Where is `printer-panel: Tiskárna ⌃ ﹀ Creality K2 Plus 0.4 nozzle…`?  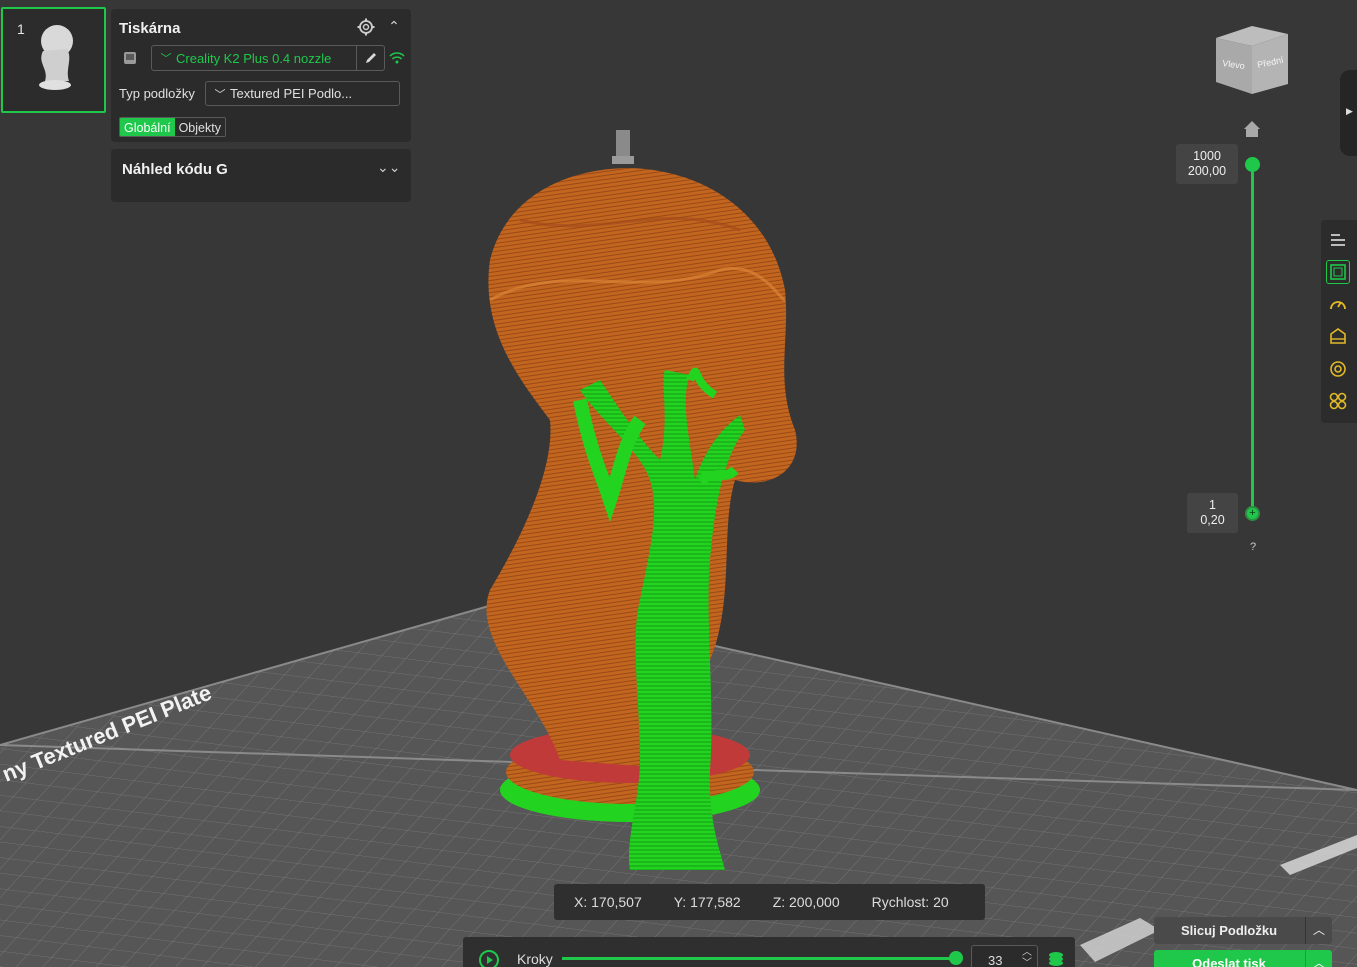 printer-panel: Tiskárna ⌃ ﹀ Creality K2 Plus 0.4 nozzle… is located at coordinates (261, 75).